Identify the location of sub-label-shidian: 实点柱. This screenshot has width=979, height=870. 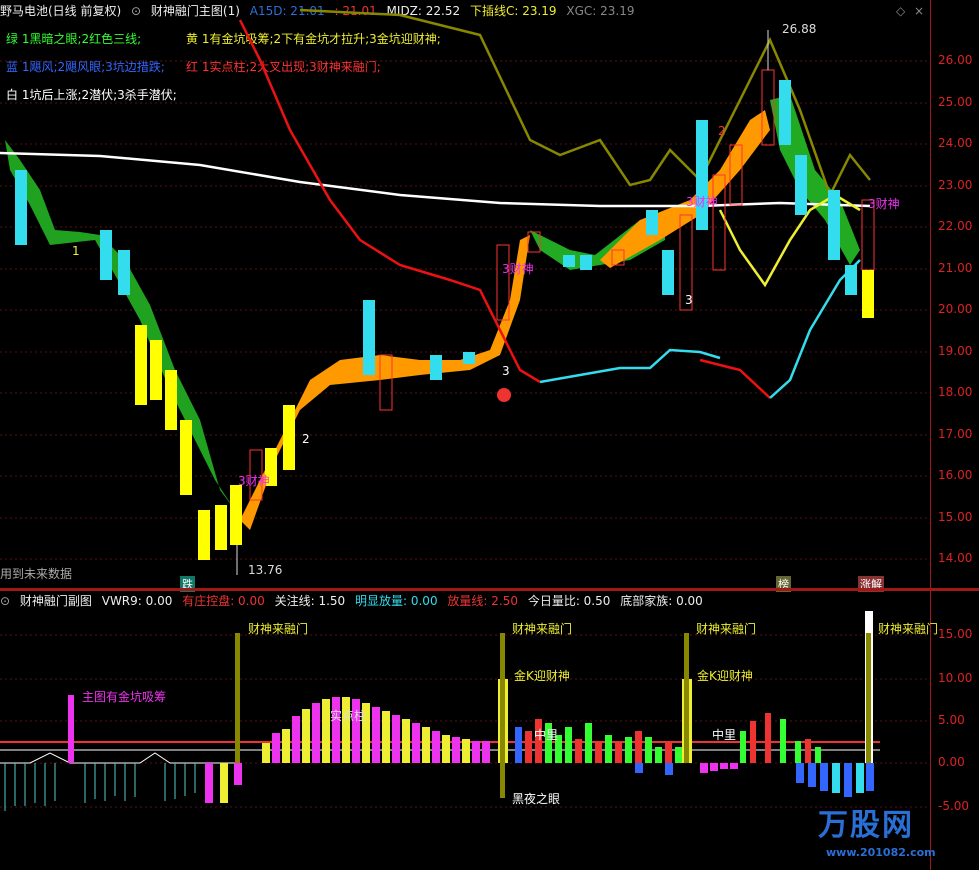
(348, 716).